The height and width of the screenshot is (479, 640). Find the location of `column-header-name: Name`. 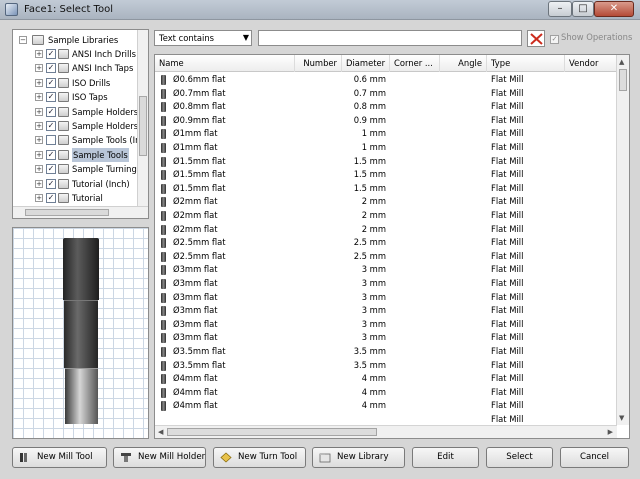

column-header-name: Name is located at coordinates (225, 63).